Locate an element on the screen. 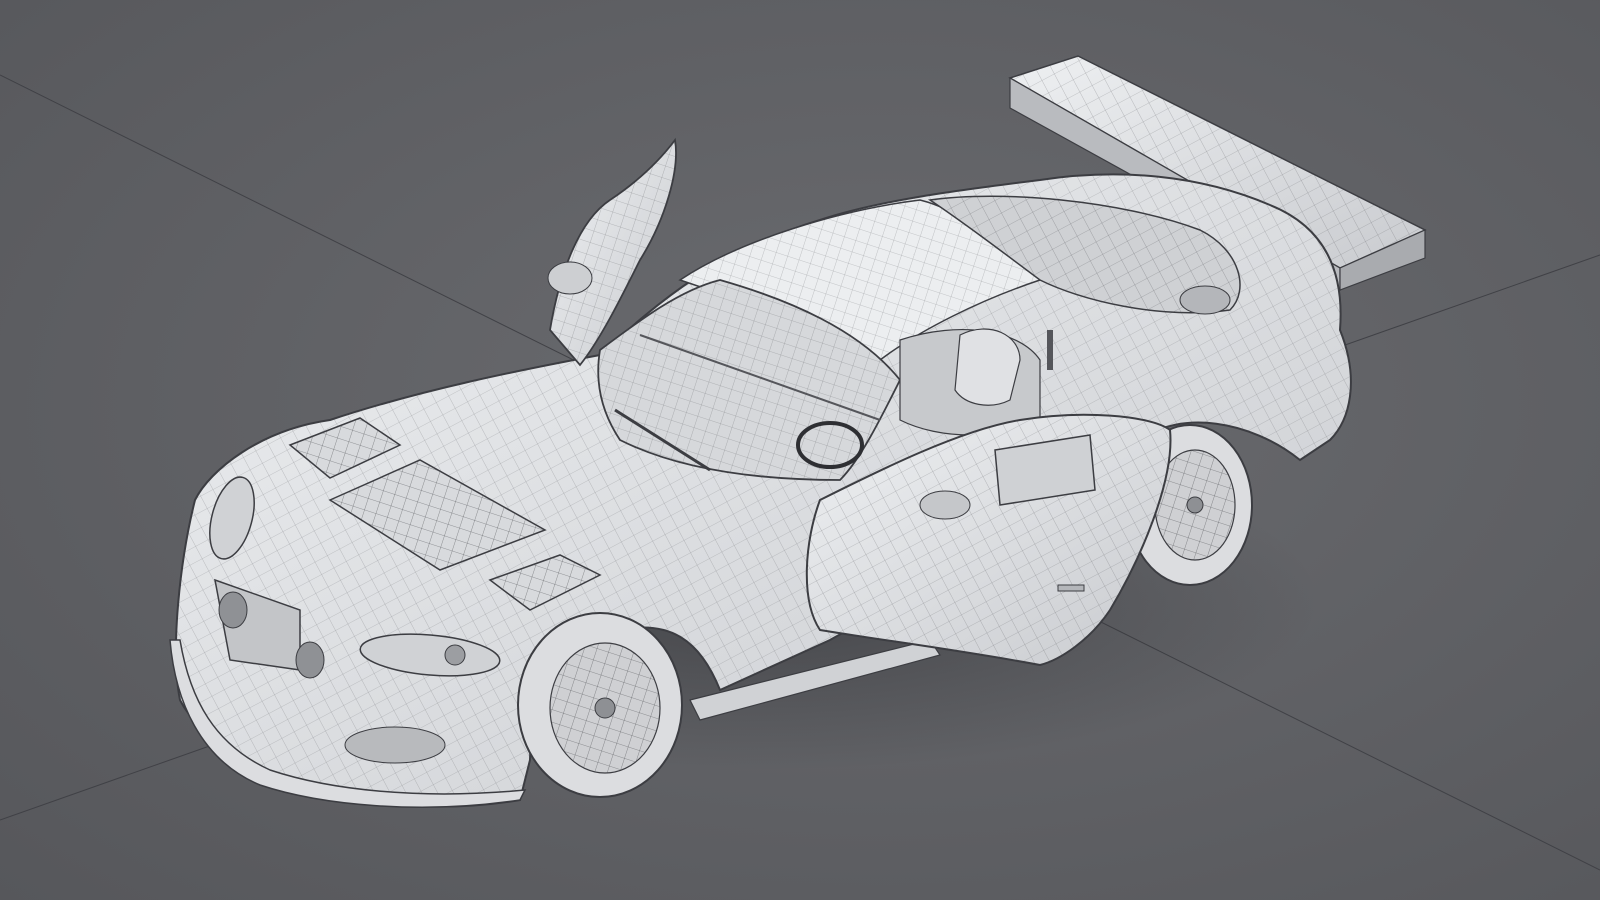 The width and height of the screenshot is (1600, 900). front-wheel is located at coordinates (600, 705).